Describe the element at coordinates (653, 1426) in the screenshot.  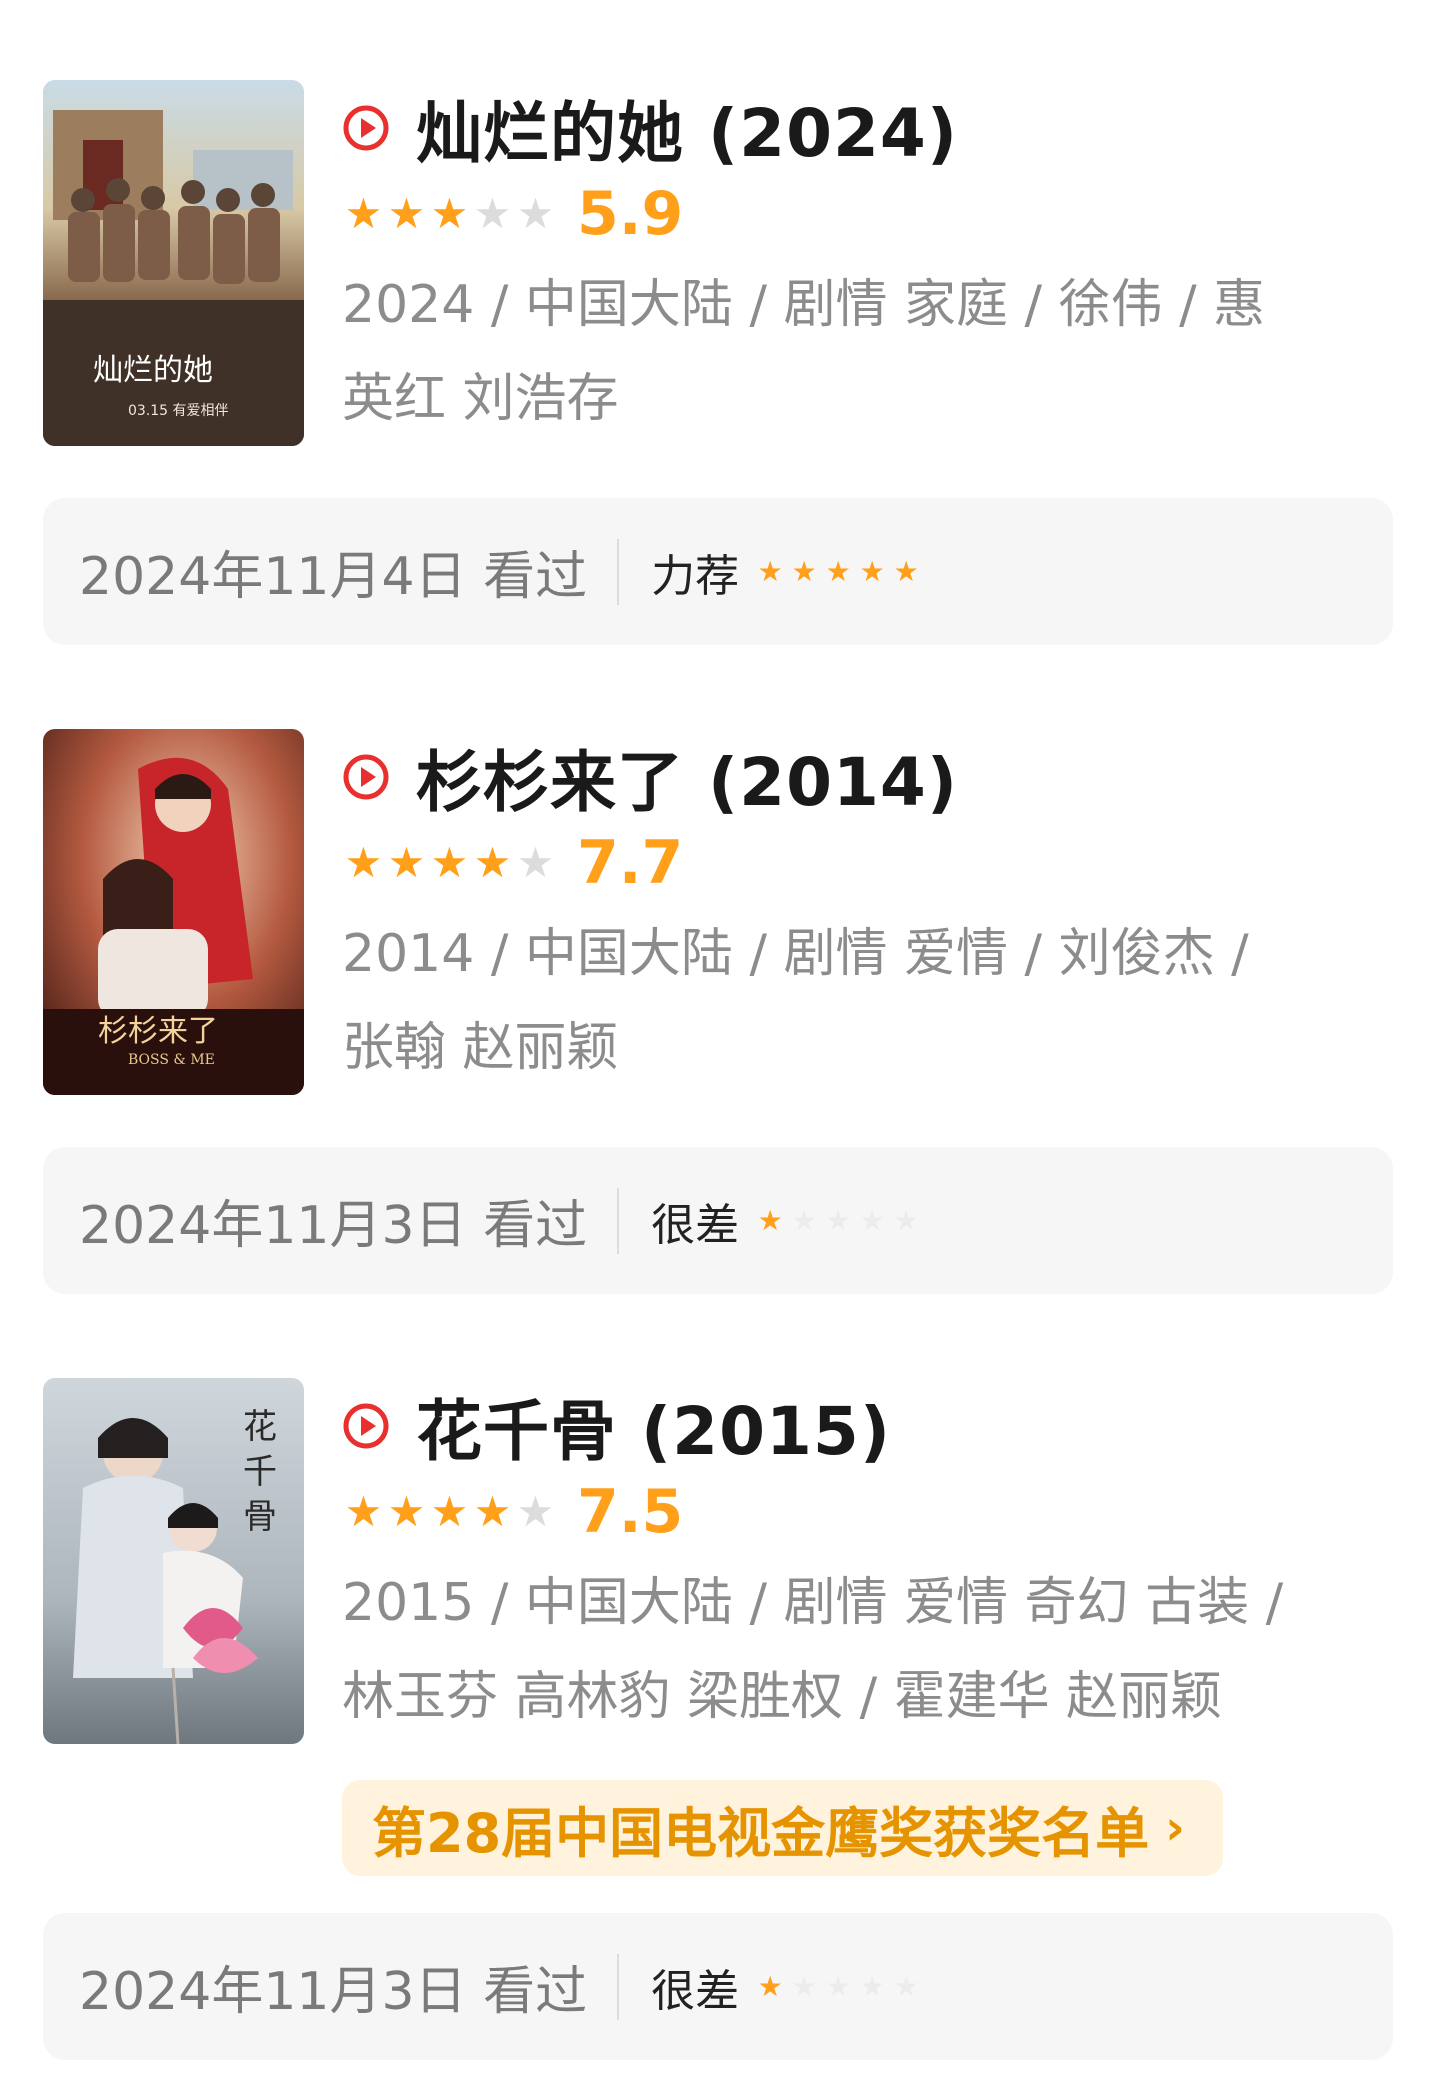
I see `movie-title: 花千骨 (2015)` at that location.